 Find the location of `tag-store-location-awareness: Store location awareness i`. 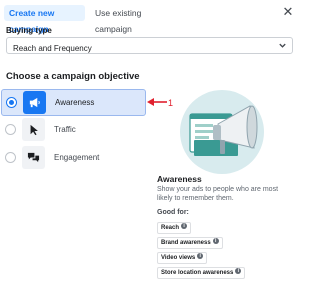

tag-store-location-awareness: Store location awareness i is located at coordinates (201, 273).